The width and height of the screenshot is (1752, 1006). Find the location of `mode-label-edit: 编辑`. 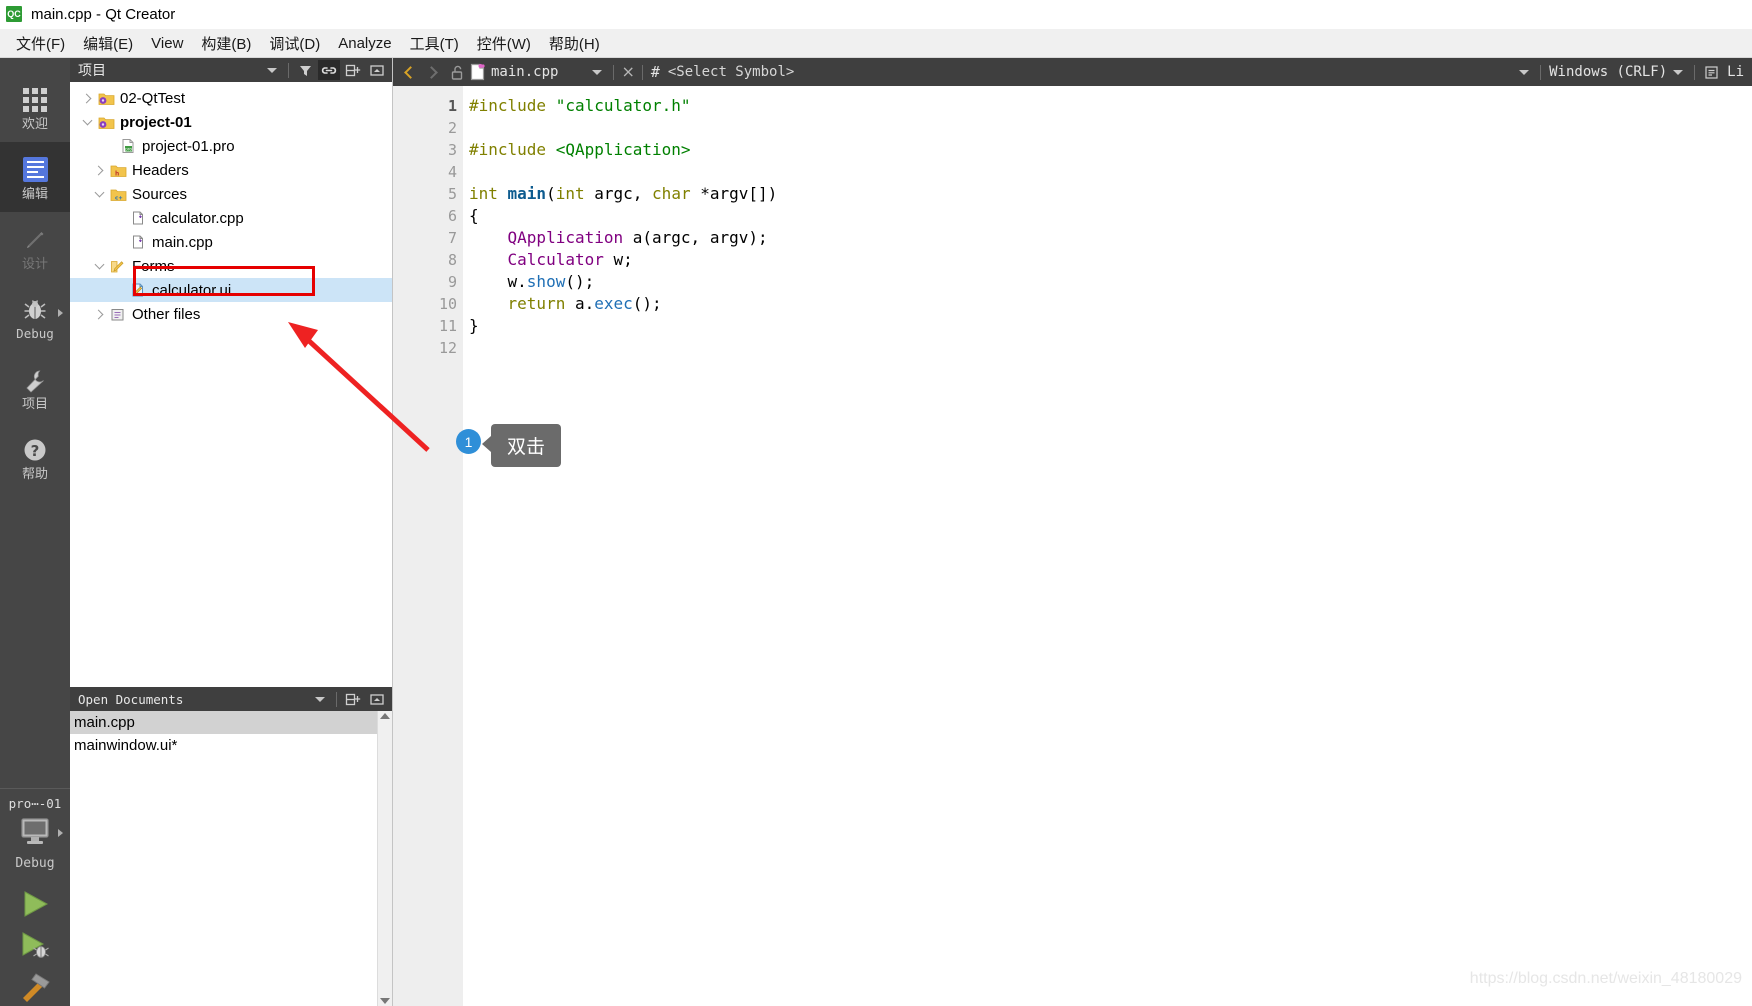

mode-label-edit: 编辑 is located at coordinates (34, 194).